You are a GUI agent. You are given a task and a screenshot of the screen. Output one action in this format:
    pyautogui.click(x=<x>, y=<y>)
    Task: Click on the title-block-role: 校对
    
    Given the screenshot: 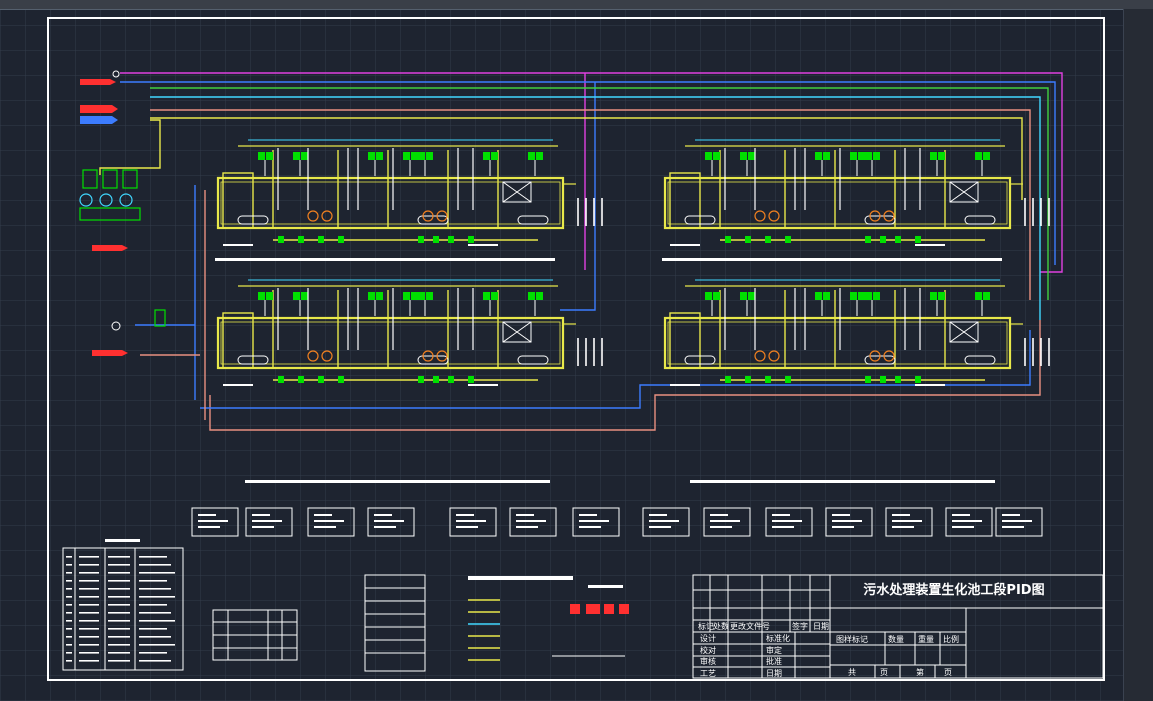 What is the action you would take?
    pyautogui.click(x=708, y=650)
    